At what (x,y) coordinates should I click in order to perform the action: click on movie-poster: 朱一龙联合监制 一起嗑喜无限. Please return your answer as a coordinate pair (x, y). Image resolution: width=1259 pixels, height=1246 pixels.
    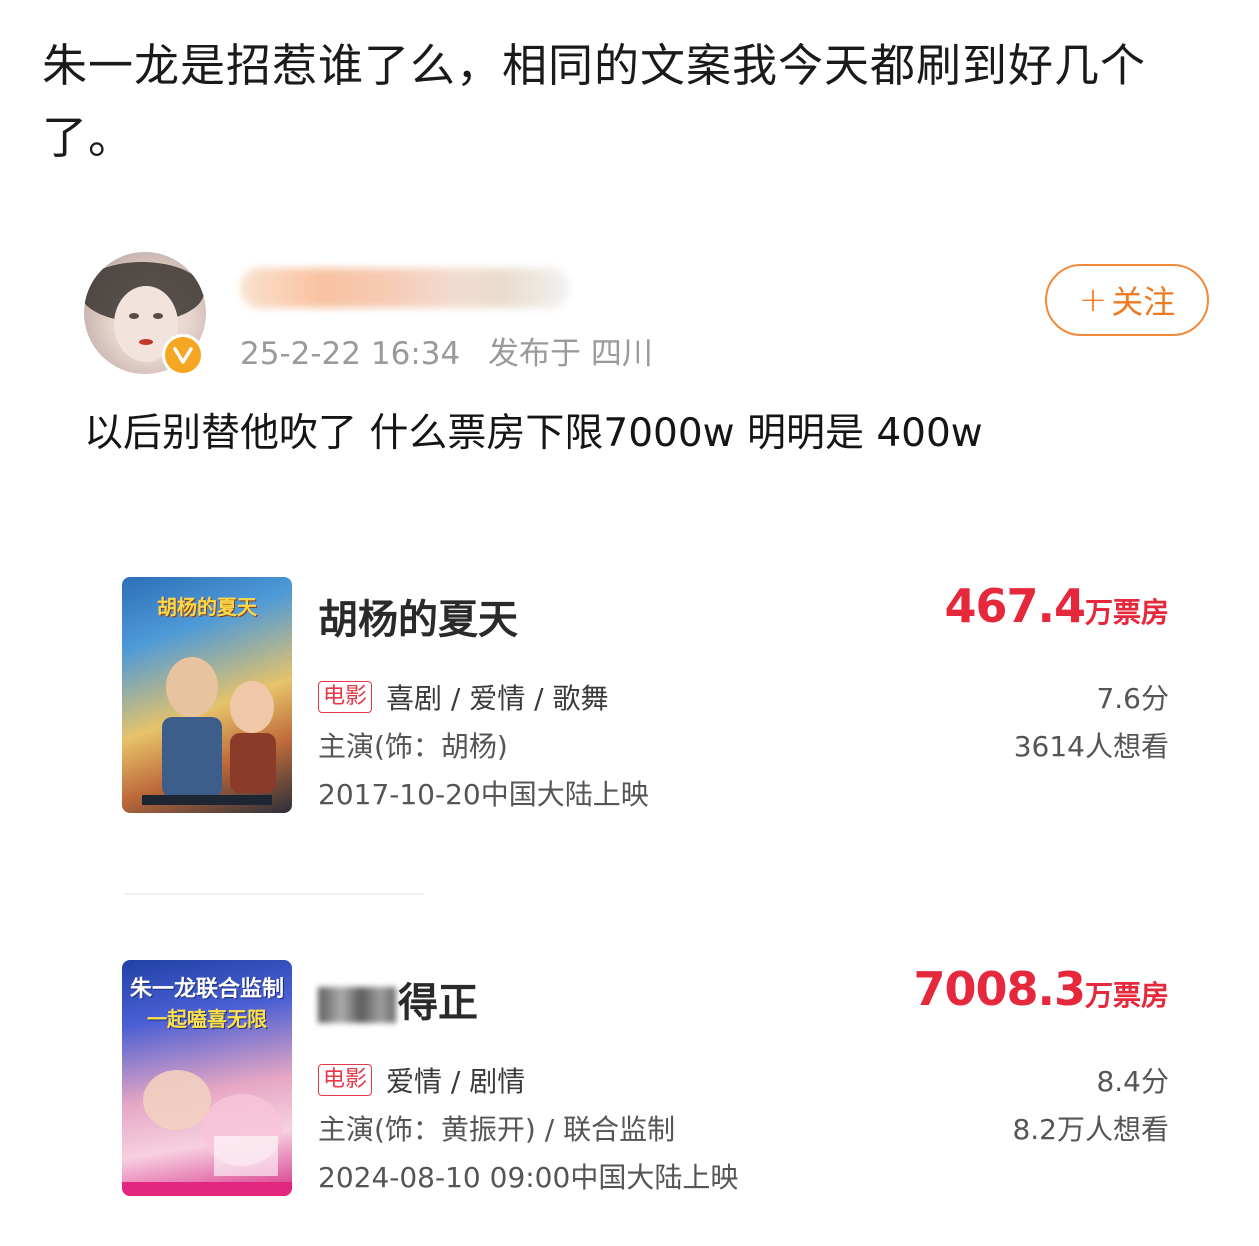
    Looking at the image, I should click on (207, 1078).